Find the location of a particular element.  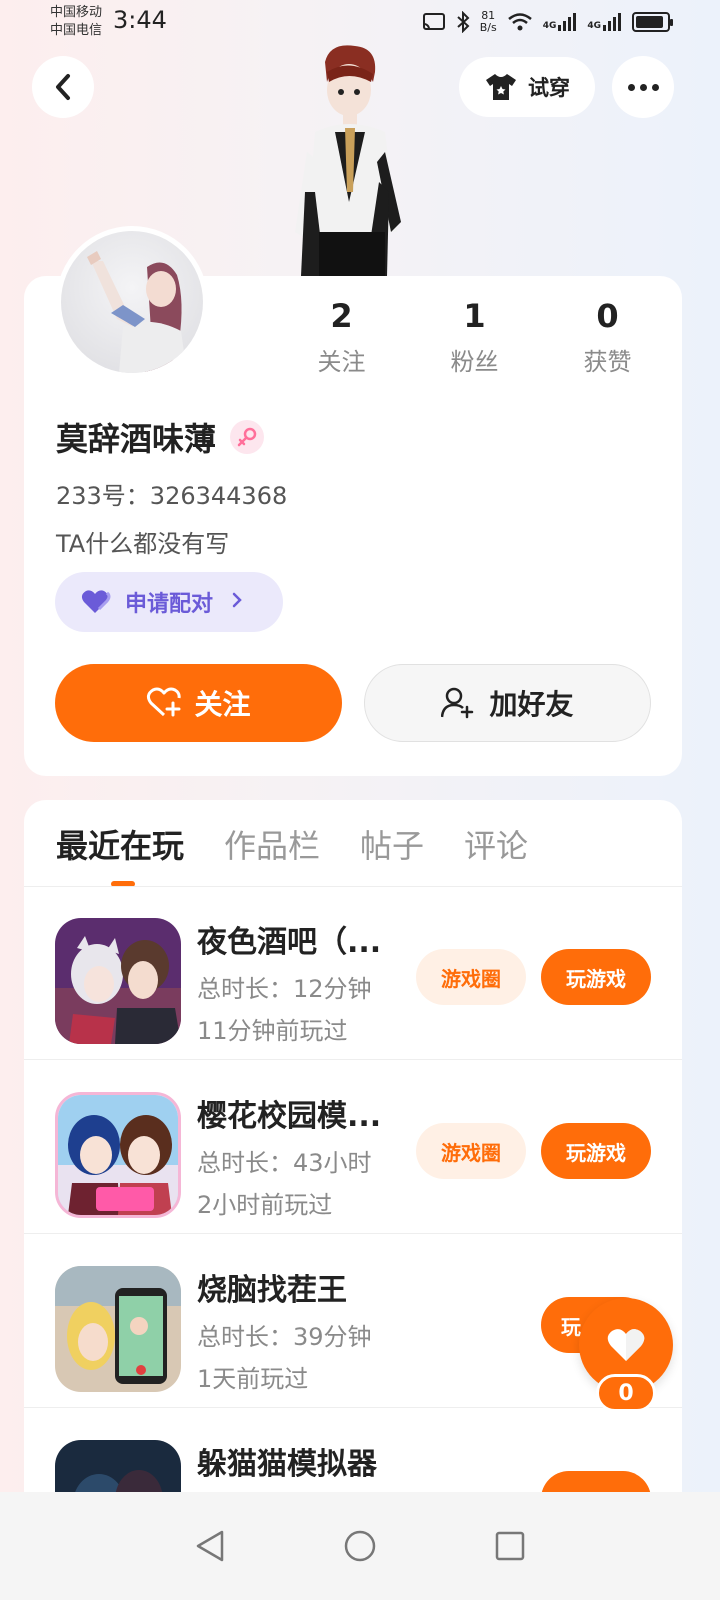

game-duration: 总时长：39分钟 is located at coordinates (284, 1337).